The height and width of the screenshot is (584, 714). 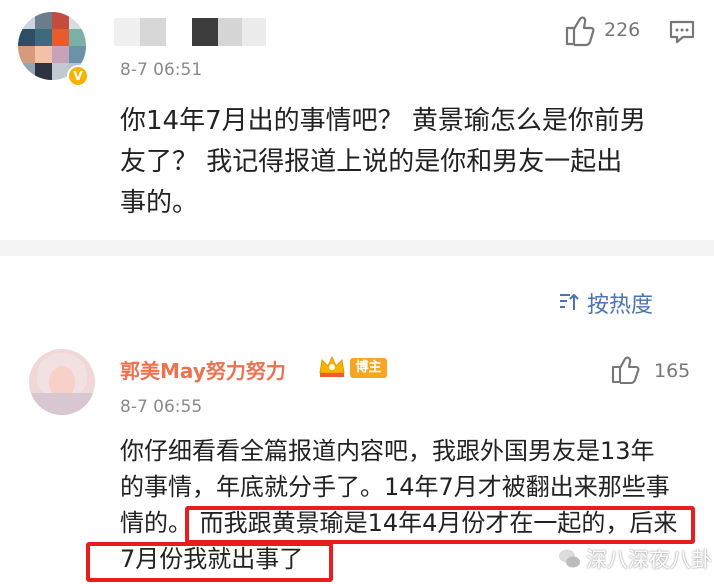 I want to click on blogger-badge: 博主, so click(x=368, y=368).